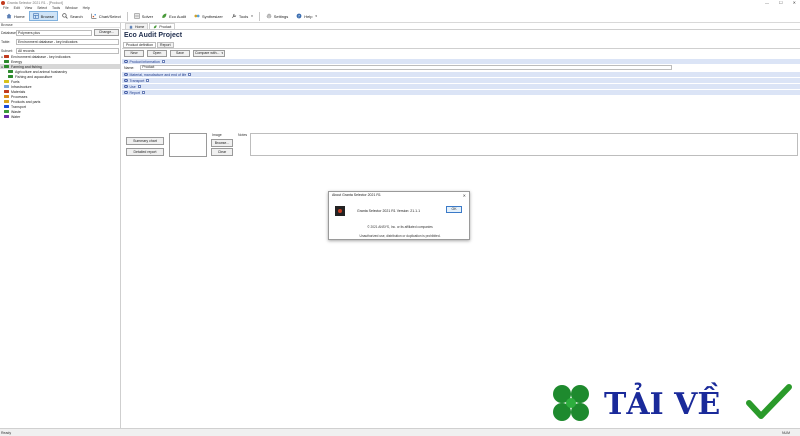  What do you see at coordinates (145, 152) in the screenshot?
I see `detailed-report-button: Detailed report` at bounding box center [145, 152].